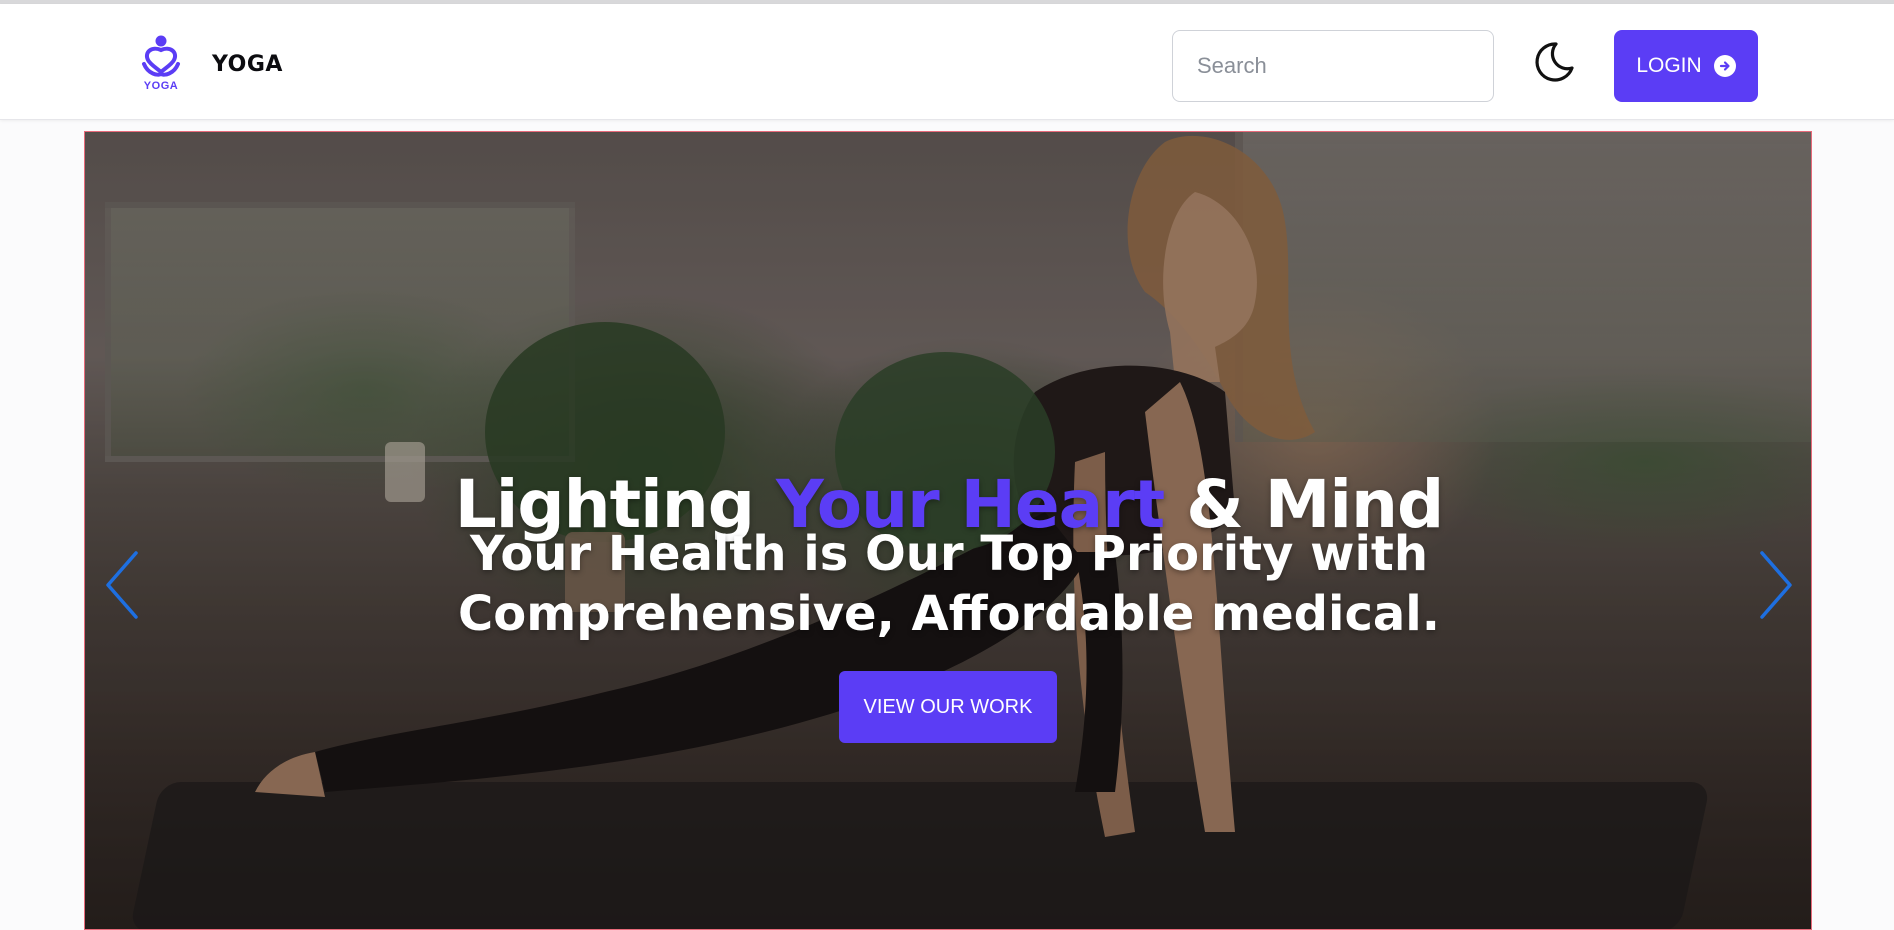 Image resolution: width=1894 pixels, height=930 pixels. I want to click on chevron-left-icon, so click(122, 587).